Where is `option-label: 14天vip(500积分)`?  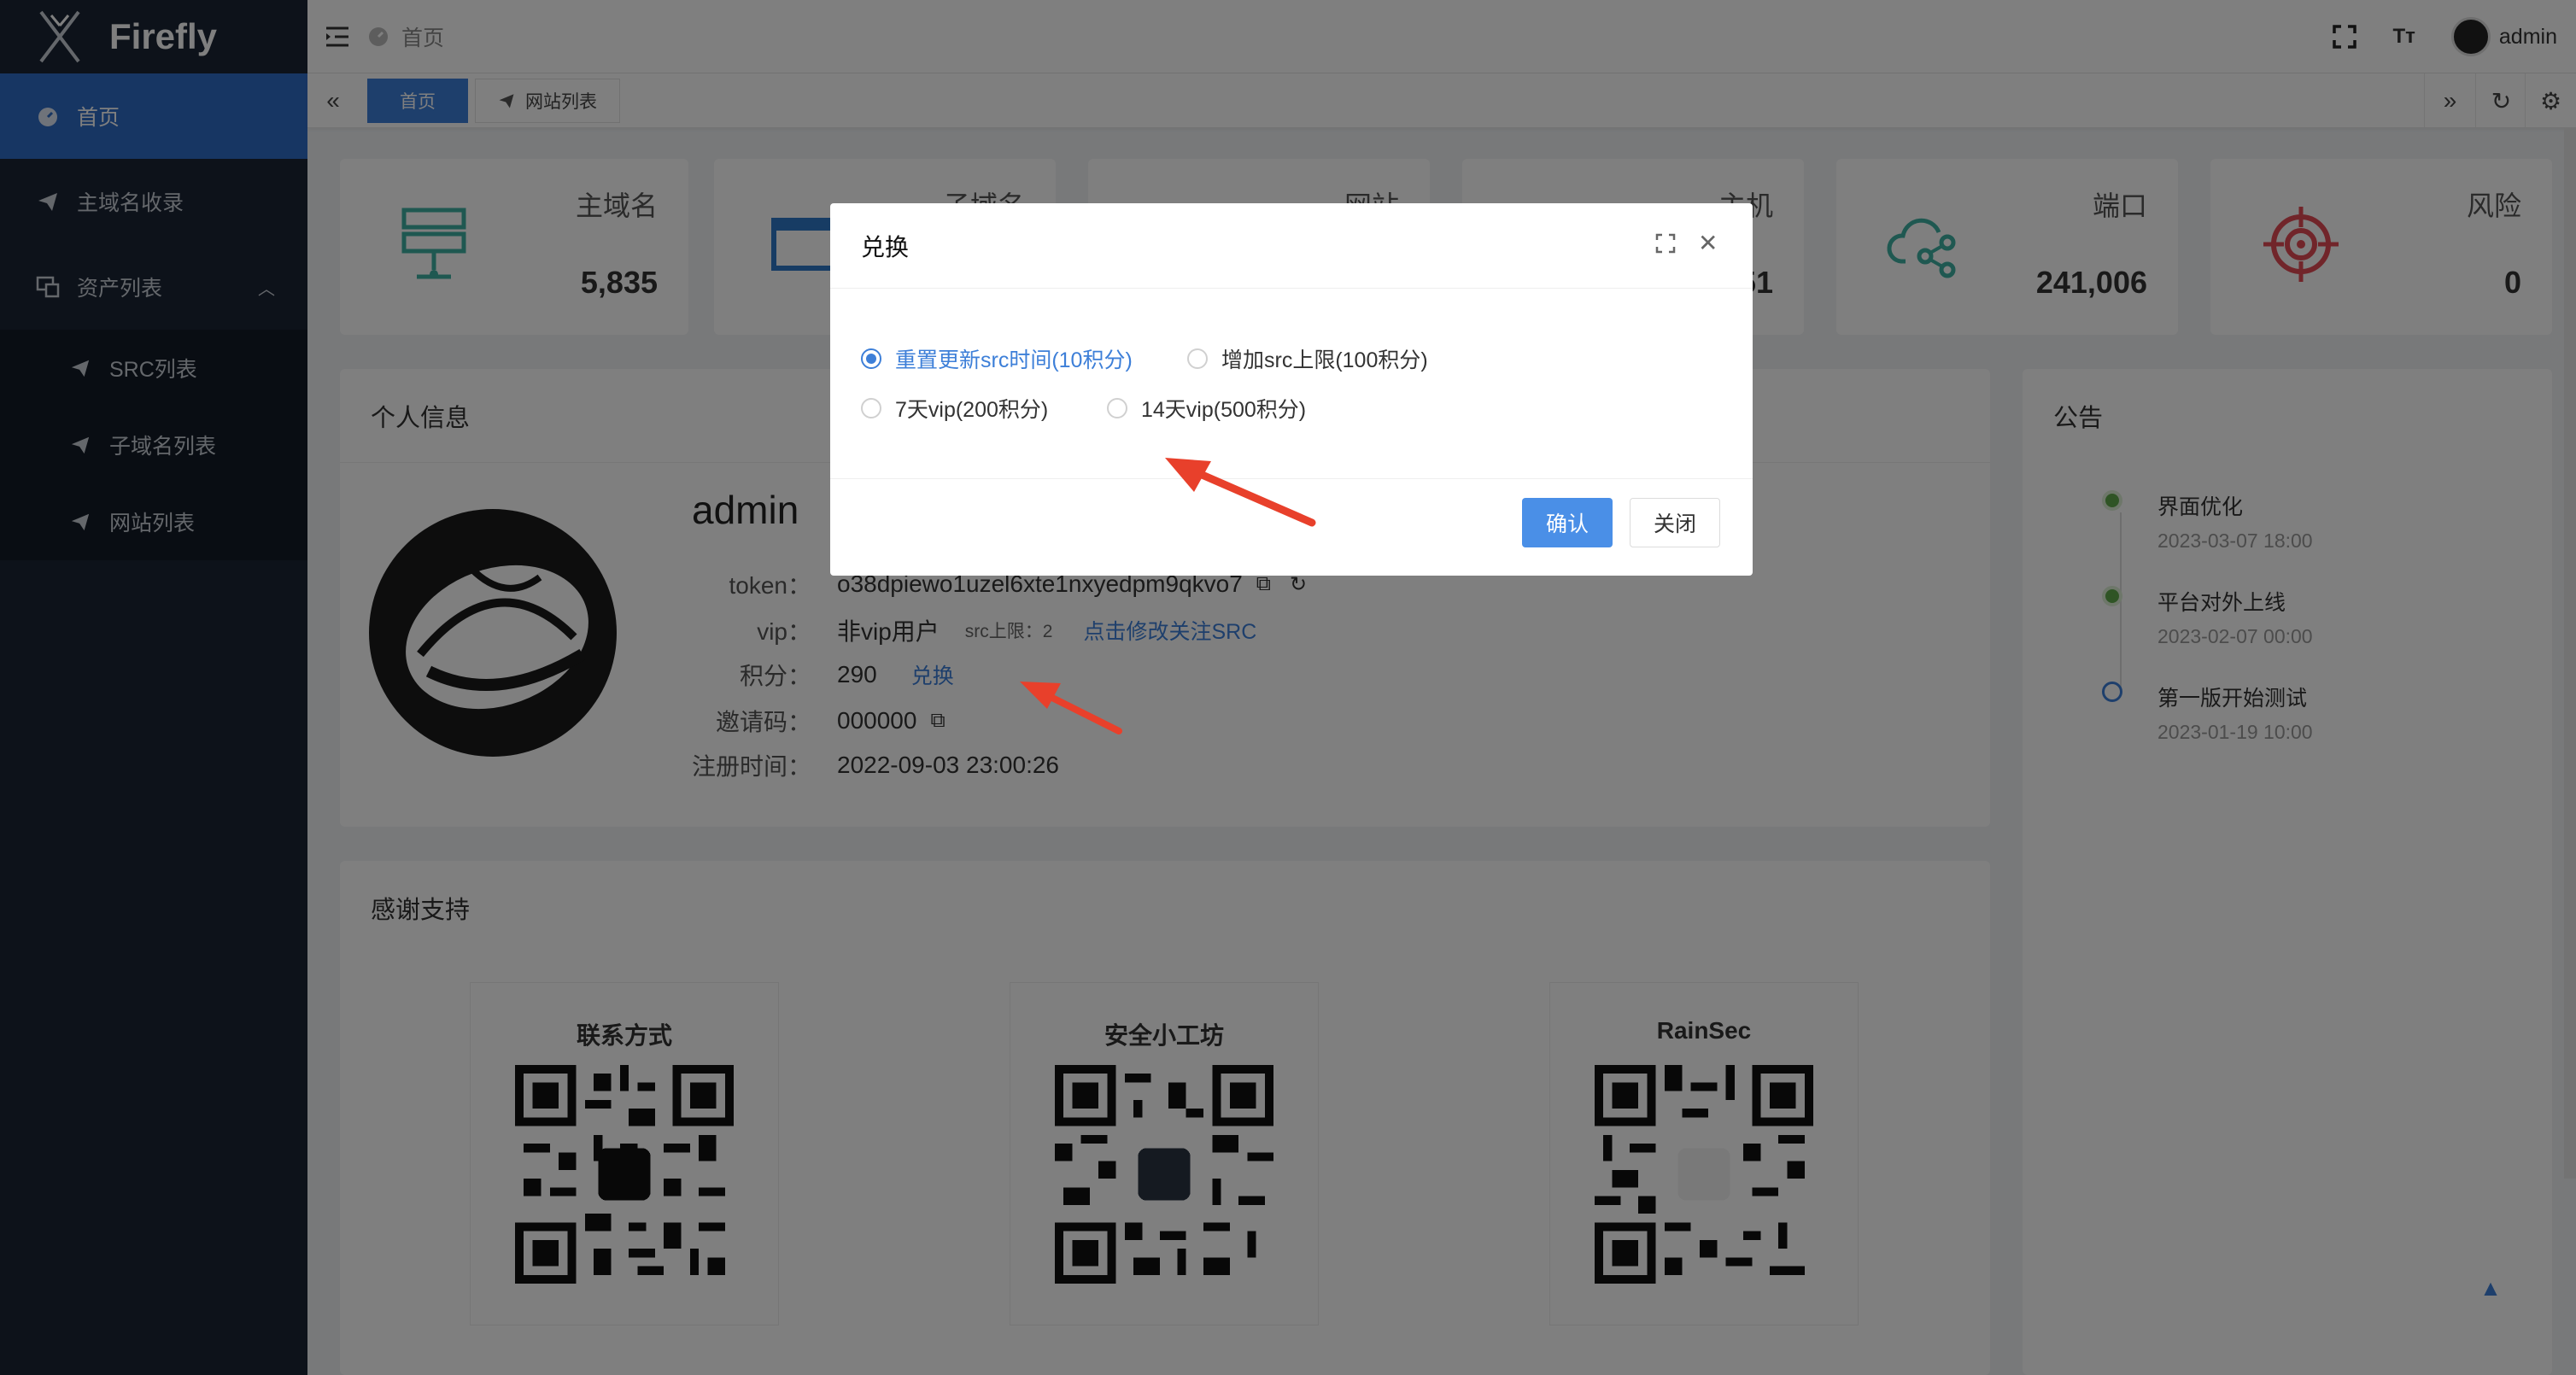
option-label: 14天vip(500积分) is located at coordinates (1224, 410).